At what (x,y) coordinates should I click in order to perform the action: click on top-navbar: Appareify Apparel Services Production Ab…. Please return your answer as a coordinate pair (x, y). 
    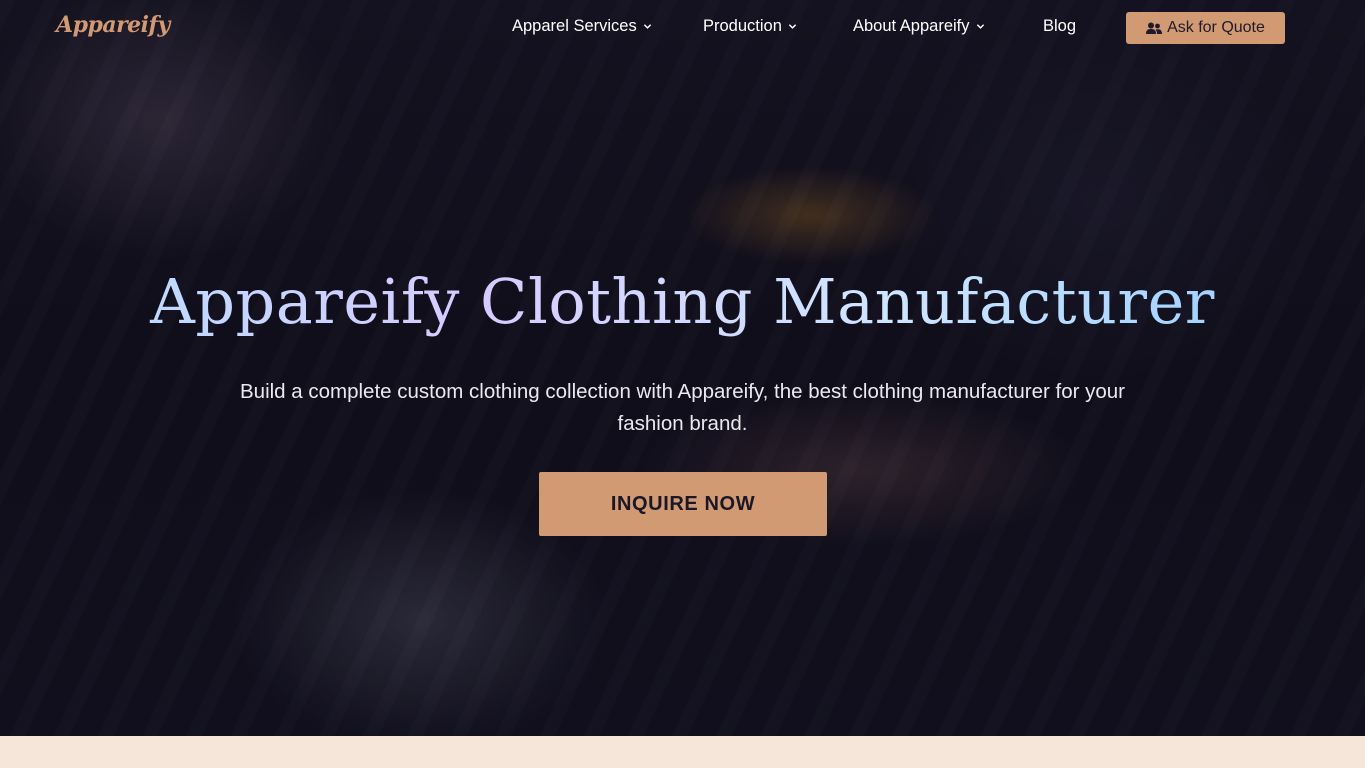
    Looking at the image, I should click on (682, 28).